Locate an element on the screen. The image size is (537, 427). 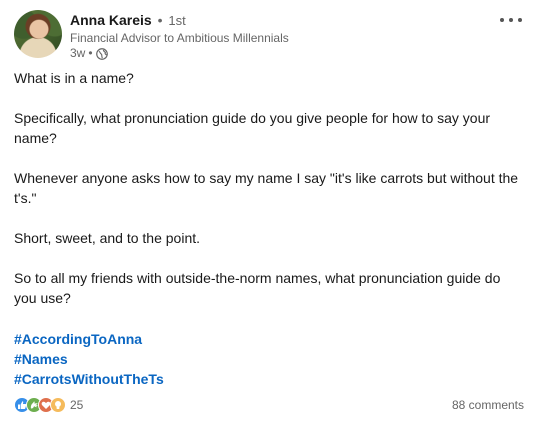
reaction-count: 25 is located at coordinates (77, 405).